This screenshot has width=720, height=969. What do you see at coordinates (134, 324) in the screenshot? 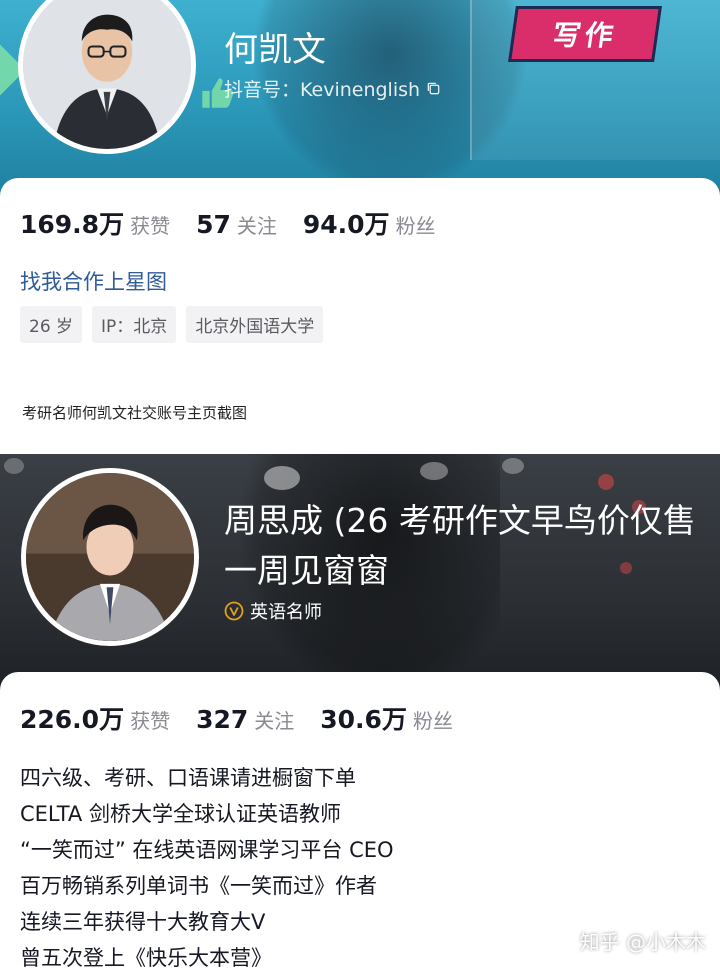
I see `ip-location-tag: IP：北京` at bounding box center [134, 324].